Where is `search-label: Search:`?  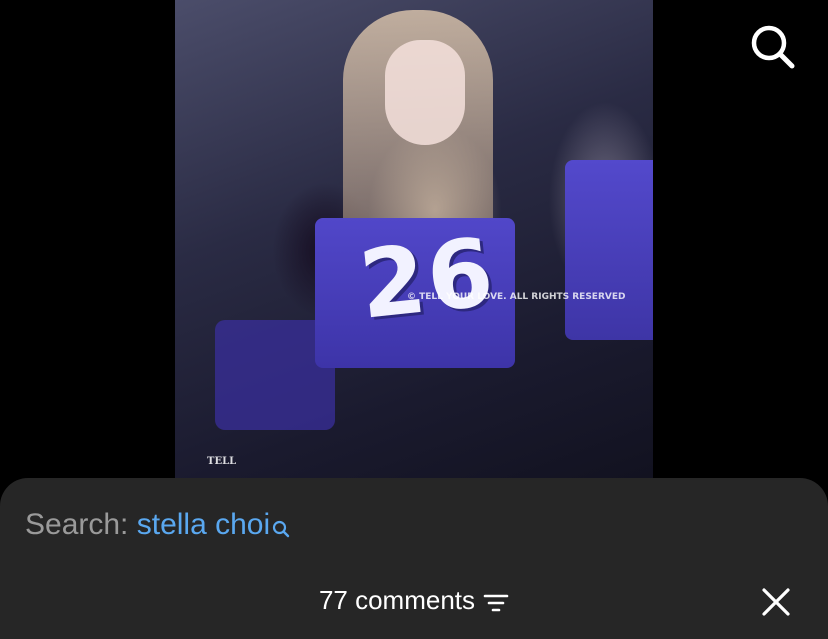
search-label: Search: is located at coordinates (77, 524).